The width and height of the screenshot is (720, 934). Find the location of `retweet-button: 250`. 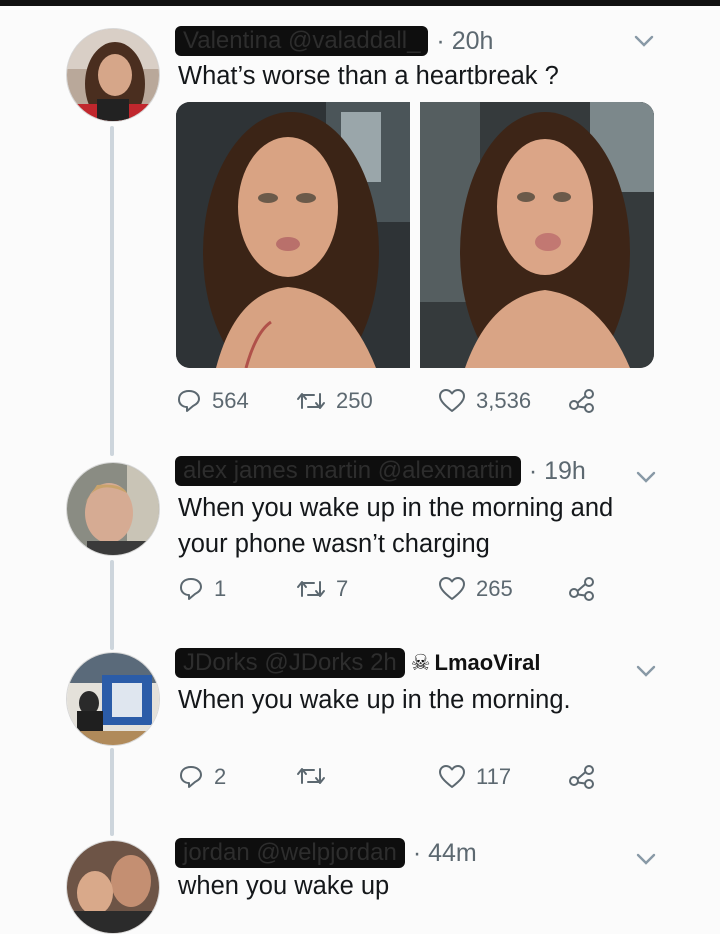

retweet-button: 250 is located at coordinates (334, 401).